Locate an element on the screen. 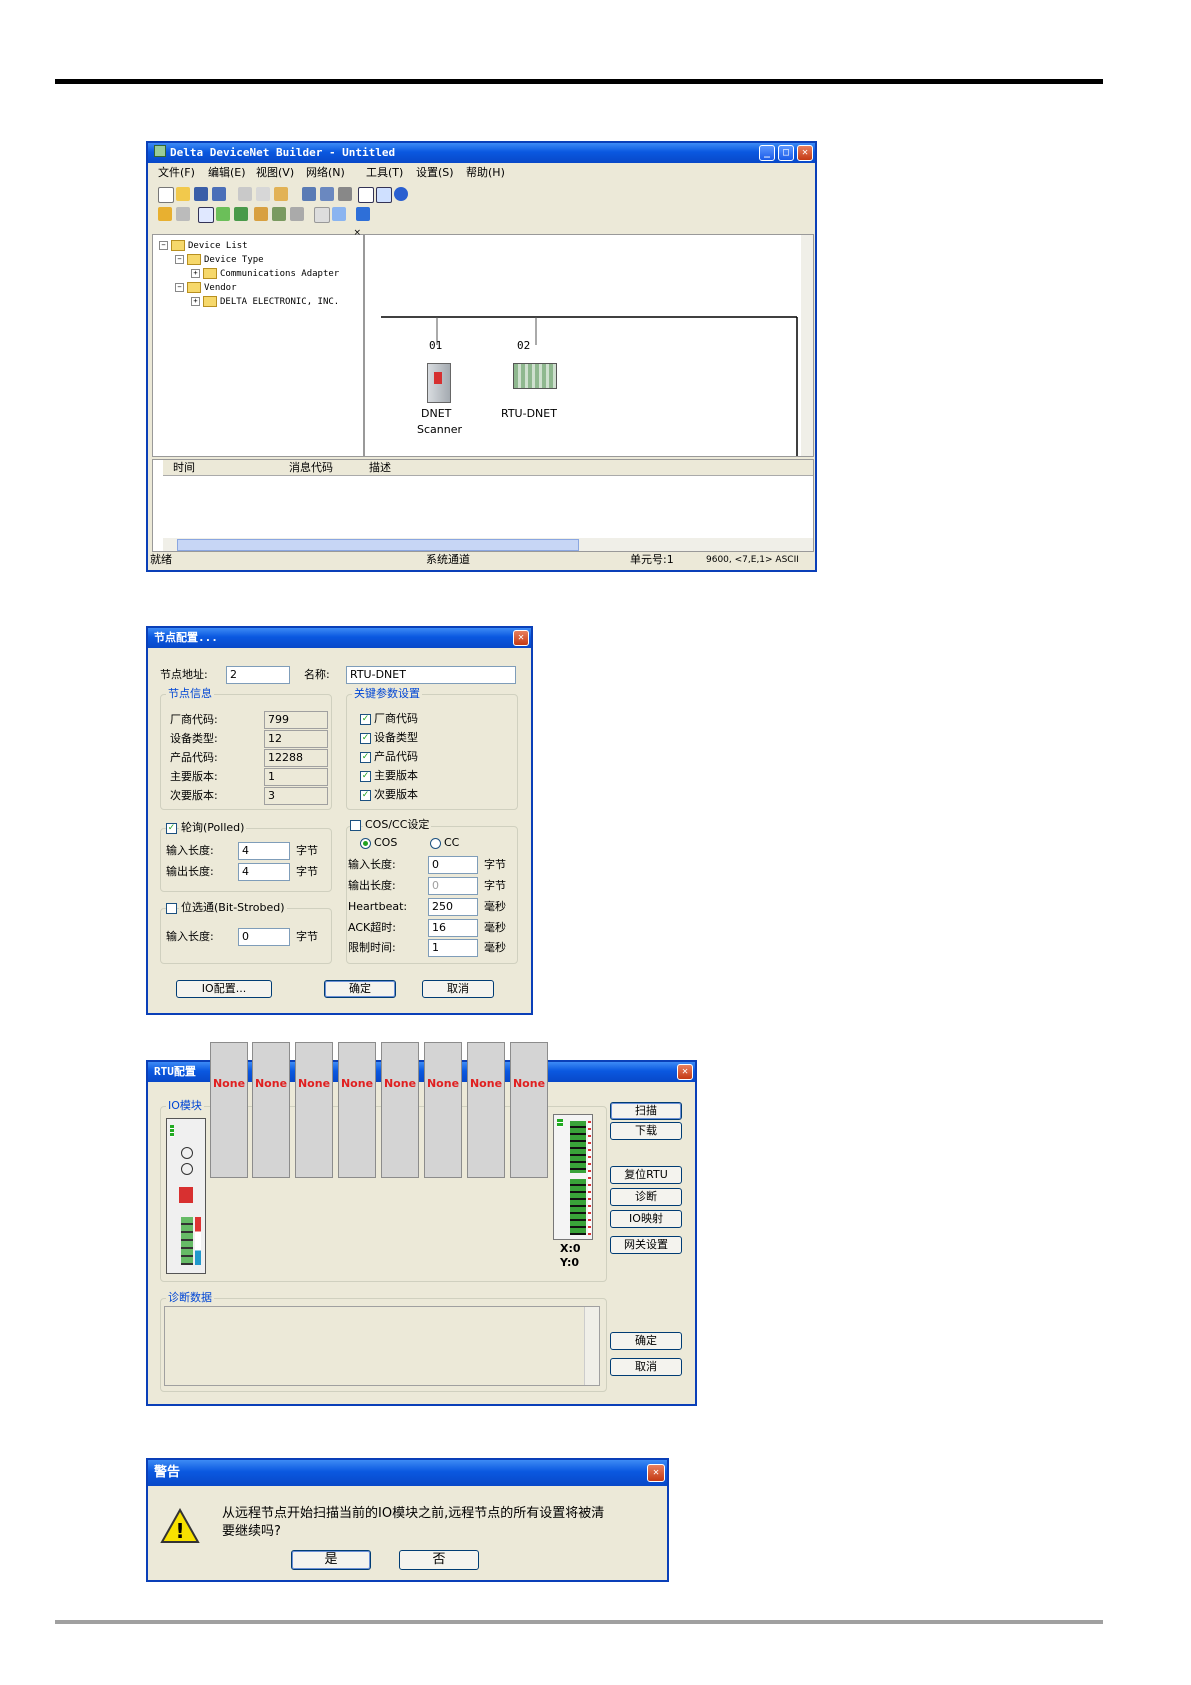 Image resolution: width=1191 pixels, height=1685 pixels. cc-radio is located at coordinates (435, 843).